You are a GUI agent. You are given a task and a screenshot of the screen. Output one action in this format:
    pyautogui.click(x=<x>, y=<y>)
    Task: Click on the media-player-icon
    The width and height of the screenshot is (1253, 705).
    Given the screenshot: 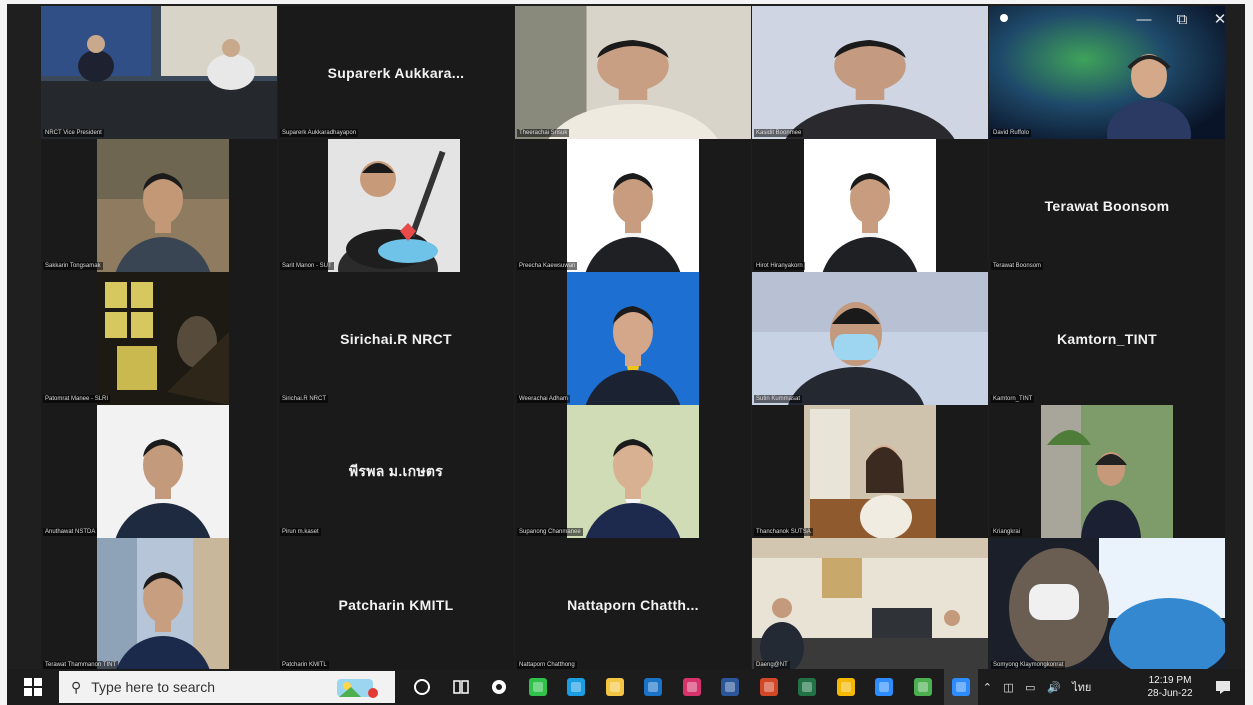 What is the action you would take?
    pyautogui.click(x=692, y=687)
    